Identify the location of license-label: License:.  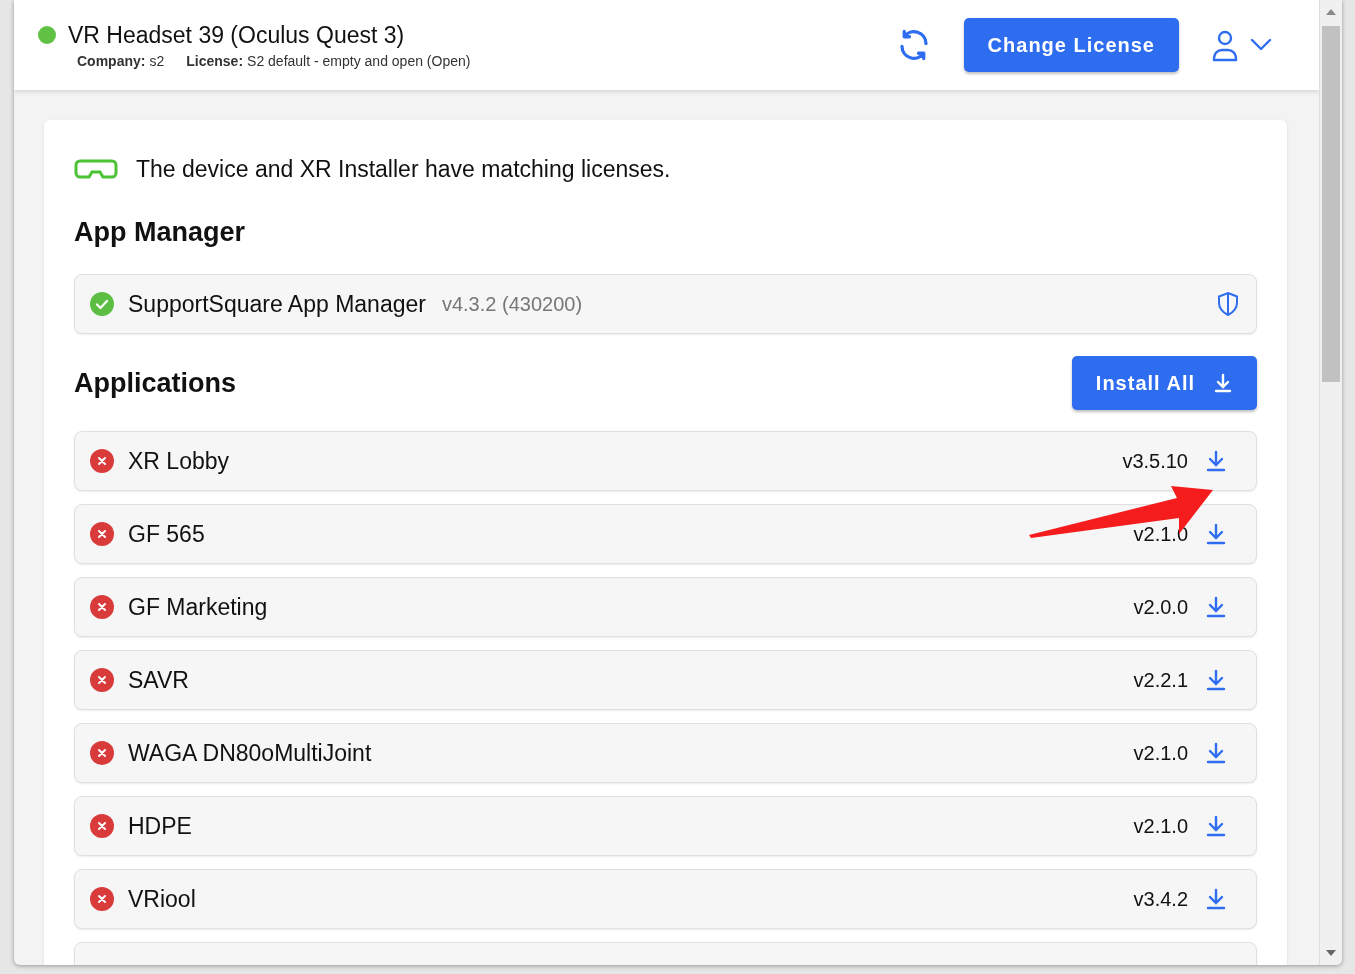
(215, 60).